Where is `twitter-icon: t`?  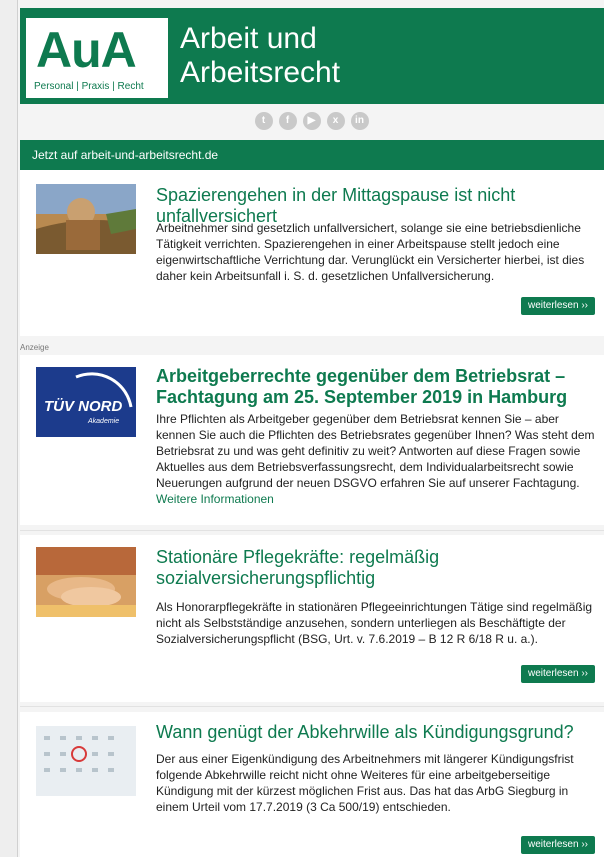
twitter-icon: t is located at coordinates (263, 121).